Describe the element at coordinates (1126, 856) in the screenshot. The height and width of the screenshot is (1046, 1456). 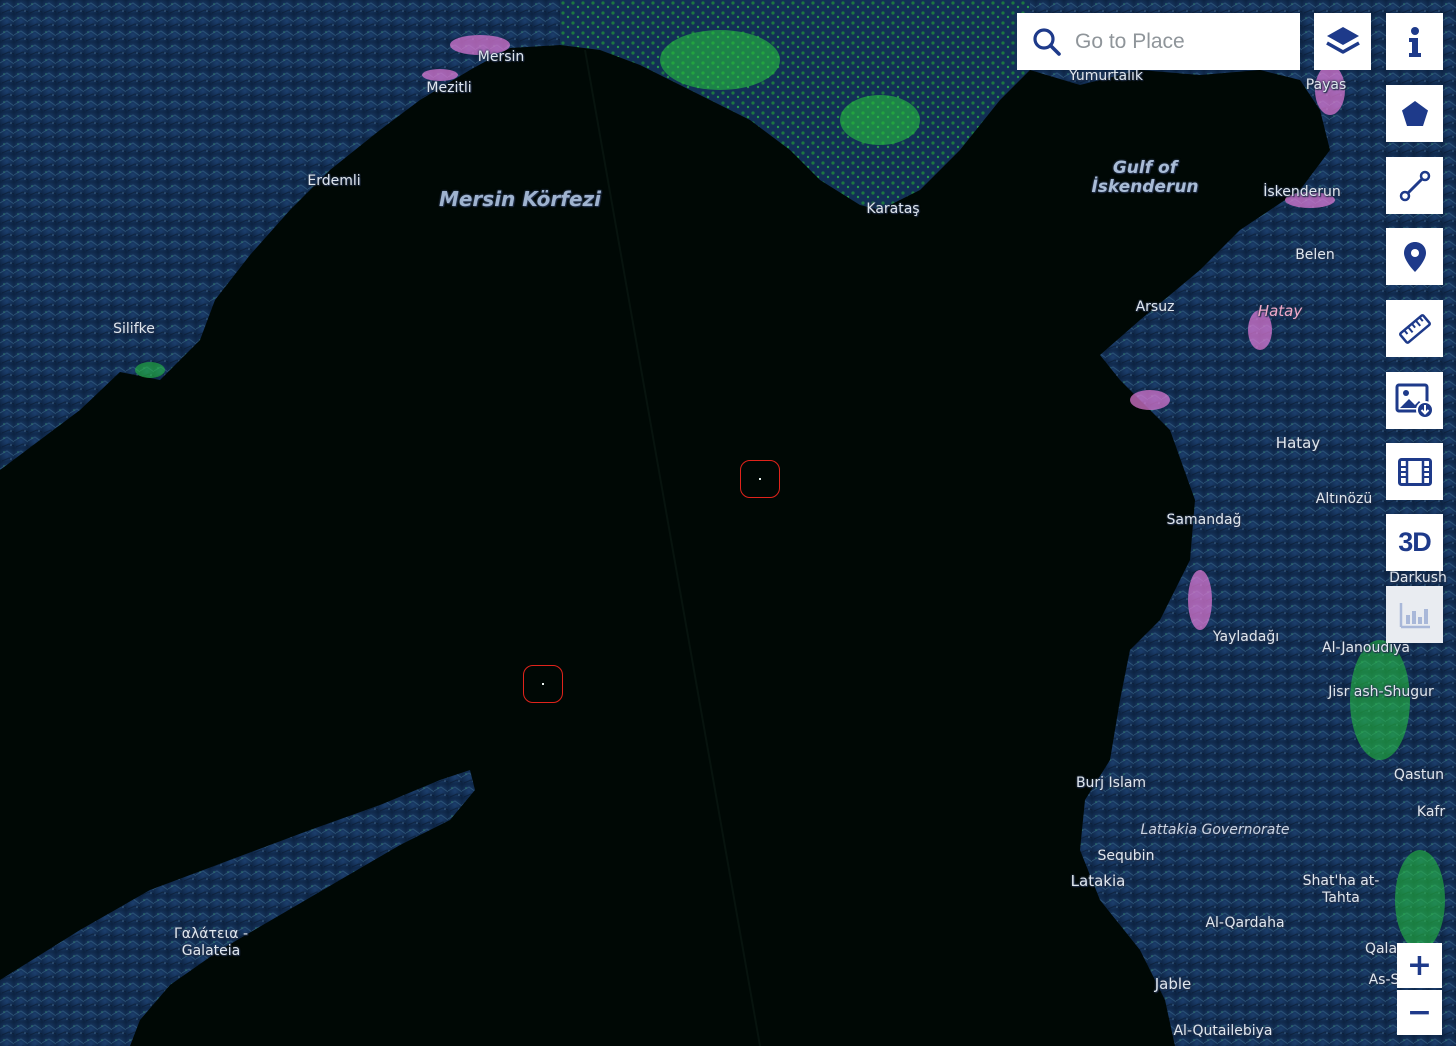
I see `label-sequbin: Sequbin` at that location.